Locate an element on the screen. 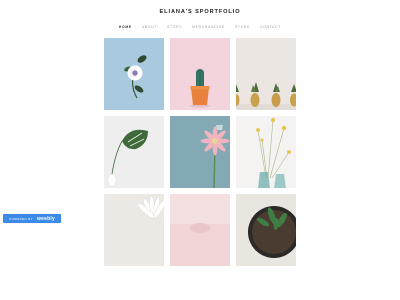 This screenshot has width=400, height=300. pineapple-icon is located at coordinates (266, 74).